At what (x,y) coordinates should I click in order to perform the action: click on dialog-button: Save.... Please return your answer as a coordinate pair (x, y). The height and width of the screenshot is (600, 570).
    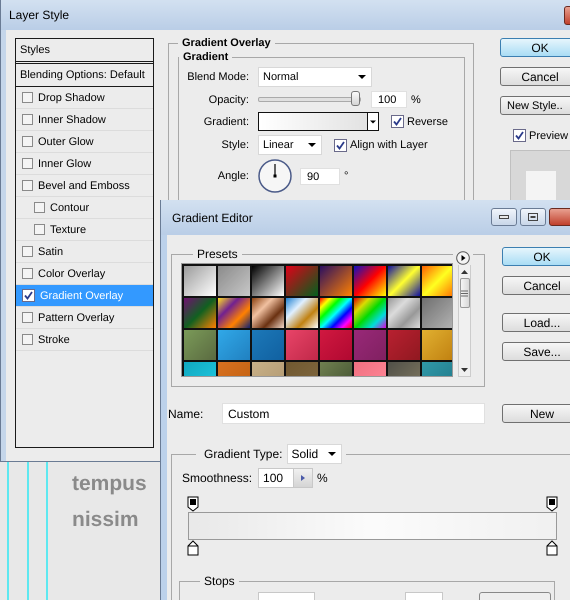
    Looking at the image, I should click on (536, 351).